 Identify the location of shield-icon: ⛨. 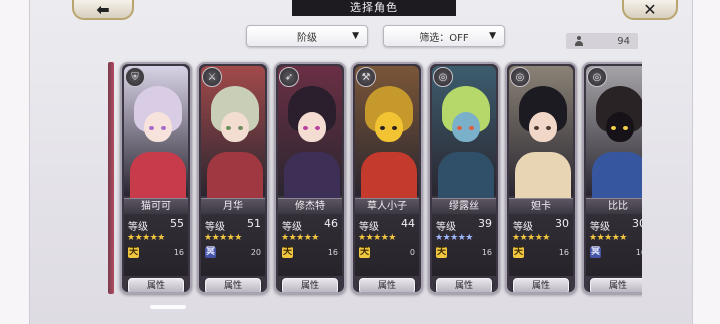
(135, 77).